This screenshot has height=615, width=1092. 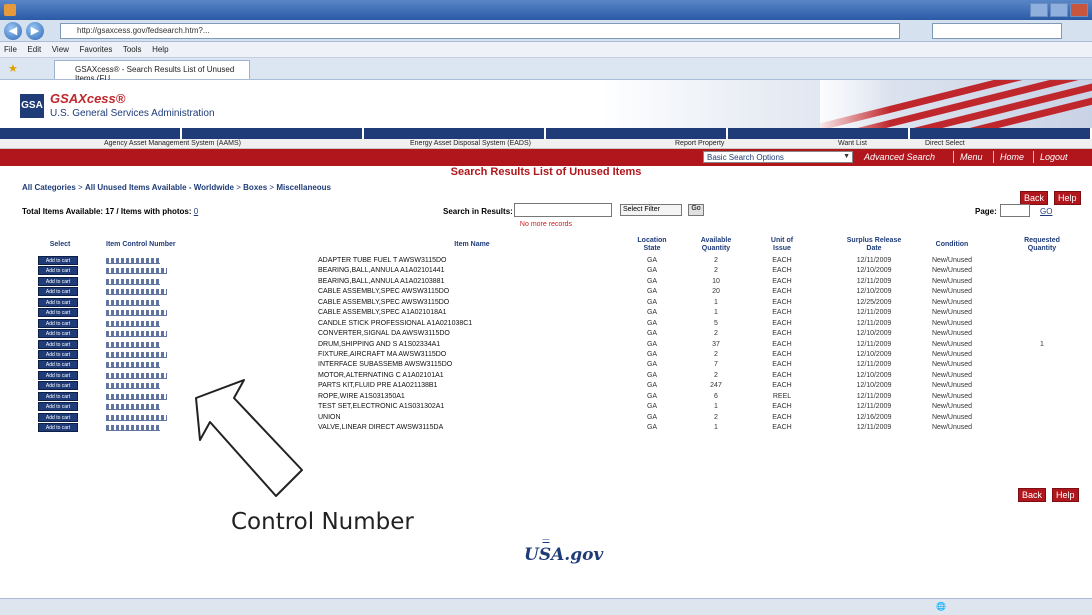 What do you see at coordinates (899, 157) in the screenshot?
I see `advanced-search-link: Advanced Search` at bounding box center [899, 157].